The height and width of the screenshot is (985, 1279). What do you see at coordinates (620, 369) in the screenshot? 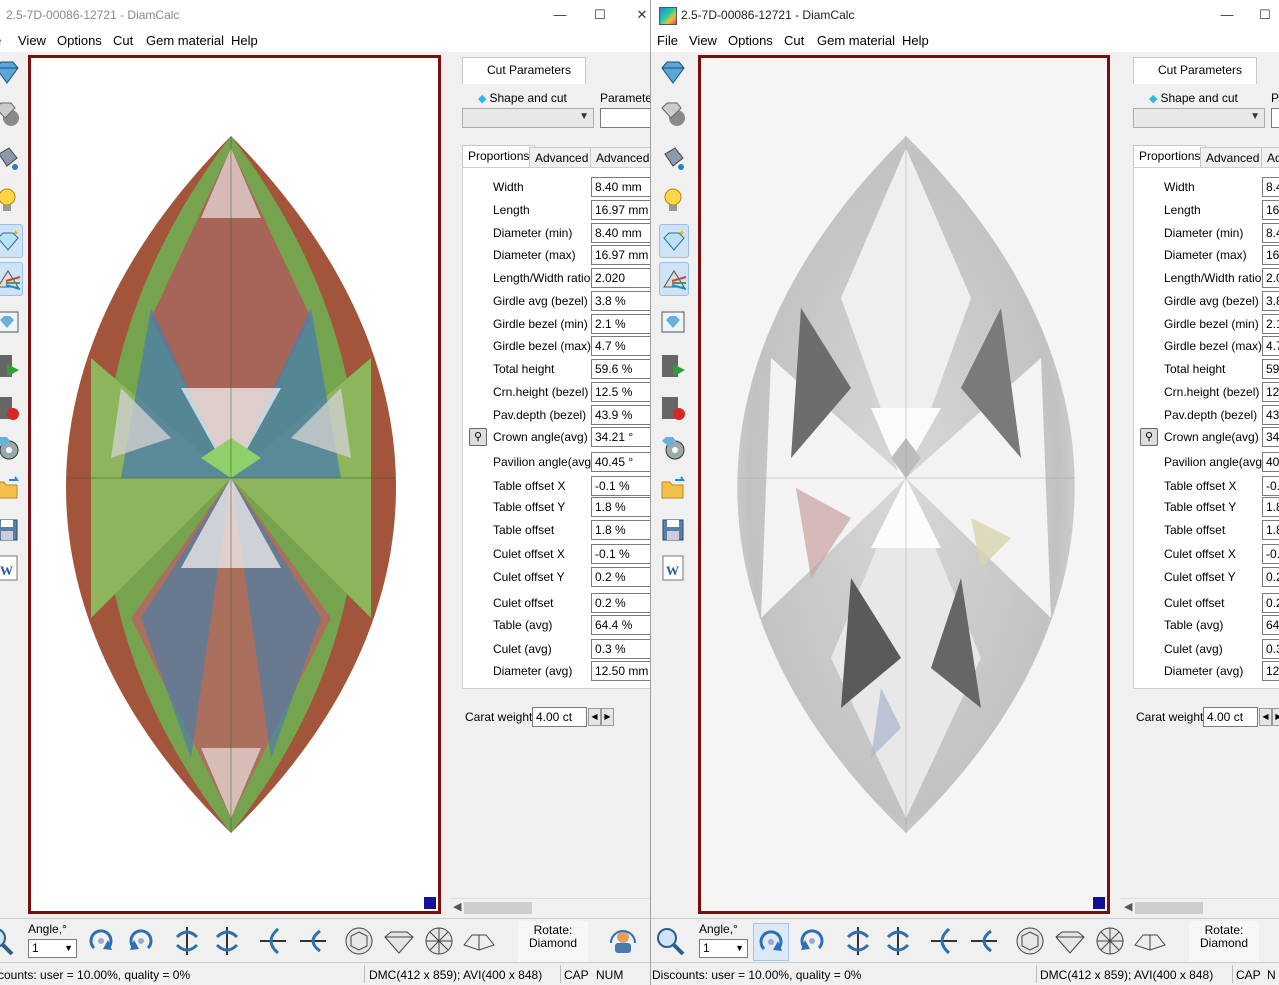
I see `prop-value-field: 59.6 %` at bounding box center [620, 369].